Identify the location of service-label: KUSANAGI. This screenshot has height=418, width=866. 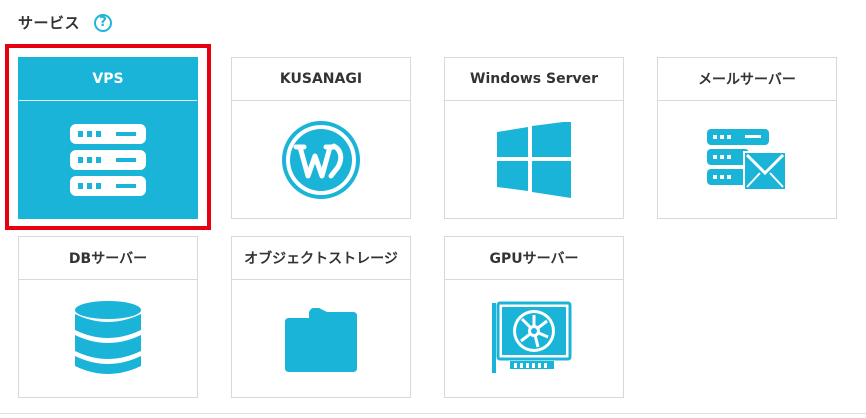
(321, 79).